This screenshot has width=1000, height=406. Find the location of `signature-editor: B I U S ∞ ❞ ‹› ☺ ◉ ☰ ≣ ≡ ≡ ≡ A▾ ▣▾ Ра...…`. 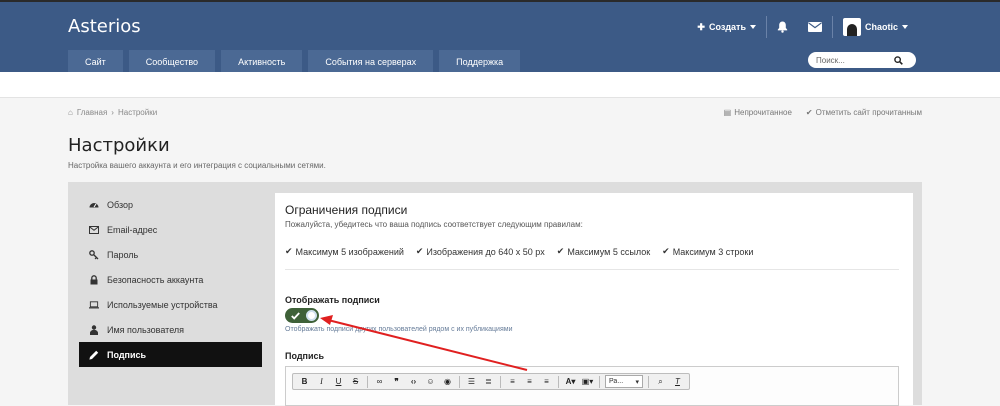

signature-editor: B I U S ∞ ❞ ‹› ☺ ◉ ☰ ≣ ≡ ≡ ≡ A▾ ▣▾ Ра...… is located at coordinates (592, 386).